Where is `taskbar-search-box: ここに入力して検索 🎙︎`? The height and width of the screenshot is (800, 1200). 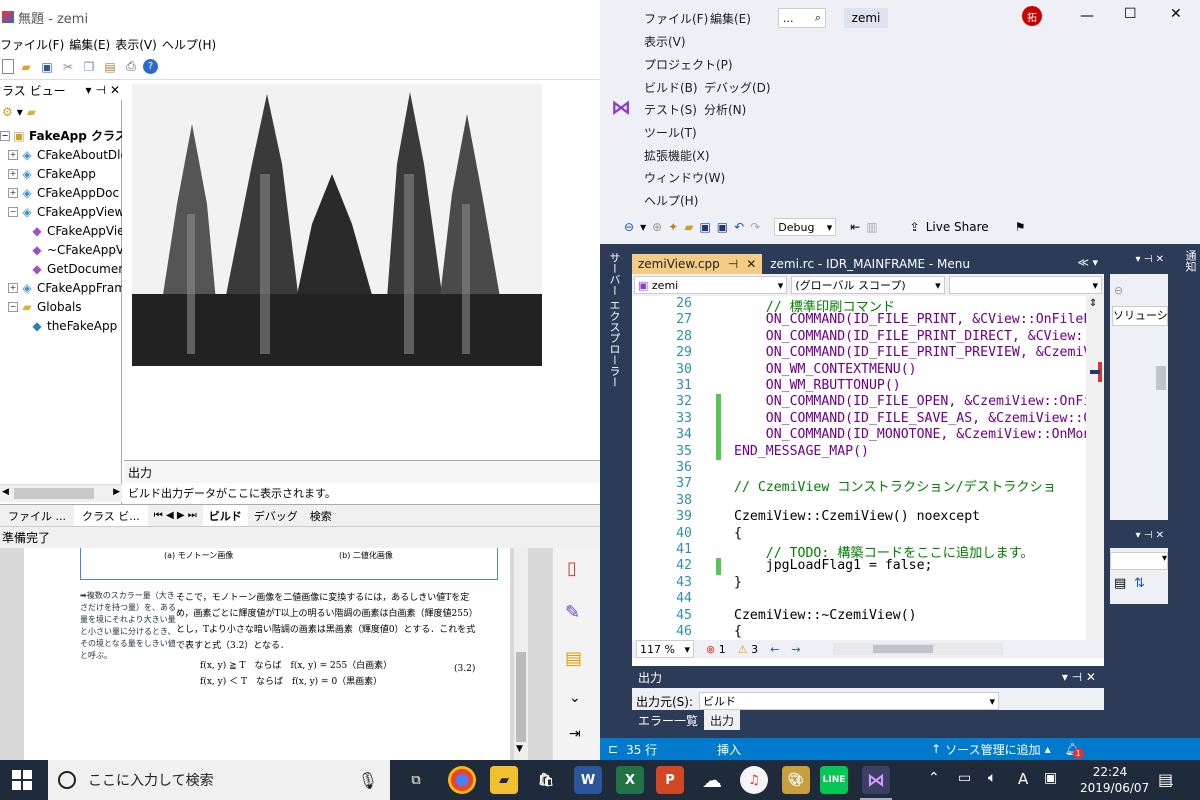
taskbar-search-box: ここに入力して検索 🎙︎ is located at coordinates (219, 780).